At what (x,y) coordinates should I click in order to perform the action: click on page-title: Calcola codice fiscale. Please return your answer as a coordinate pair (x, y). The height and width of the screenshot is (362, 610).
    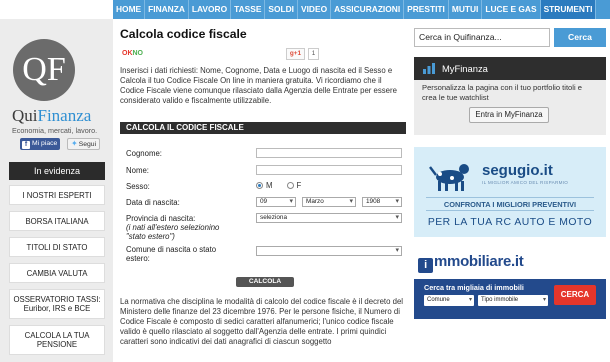
    Looking at the image, I should click on (183, 34).